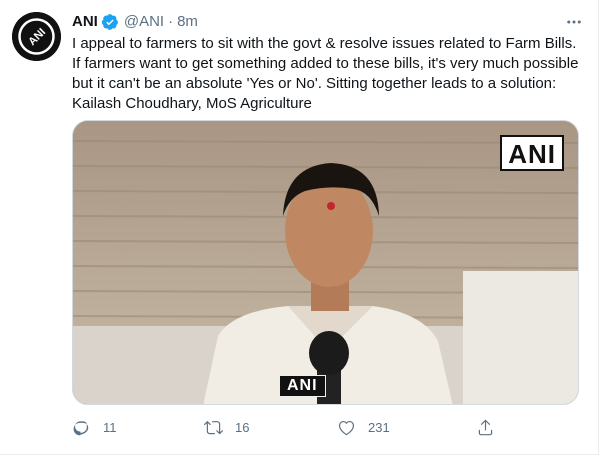  I want to click on ani-logo-icon: ANI, so click(36, 36).